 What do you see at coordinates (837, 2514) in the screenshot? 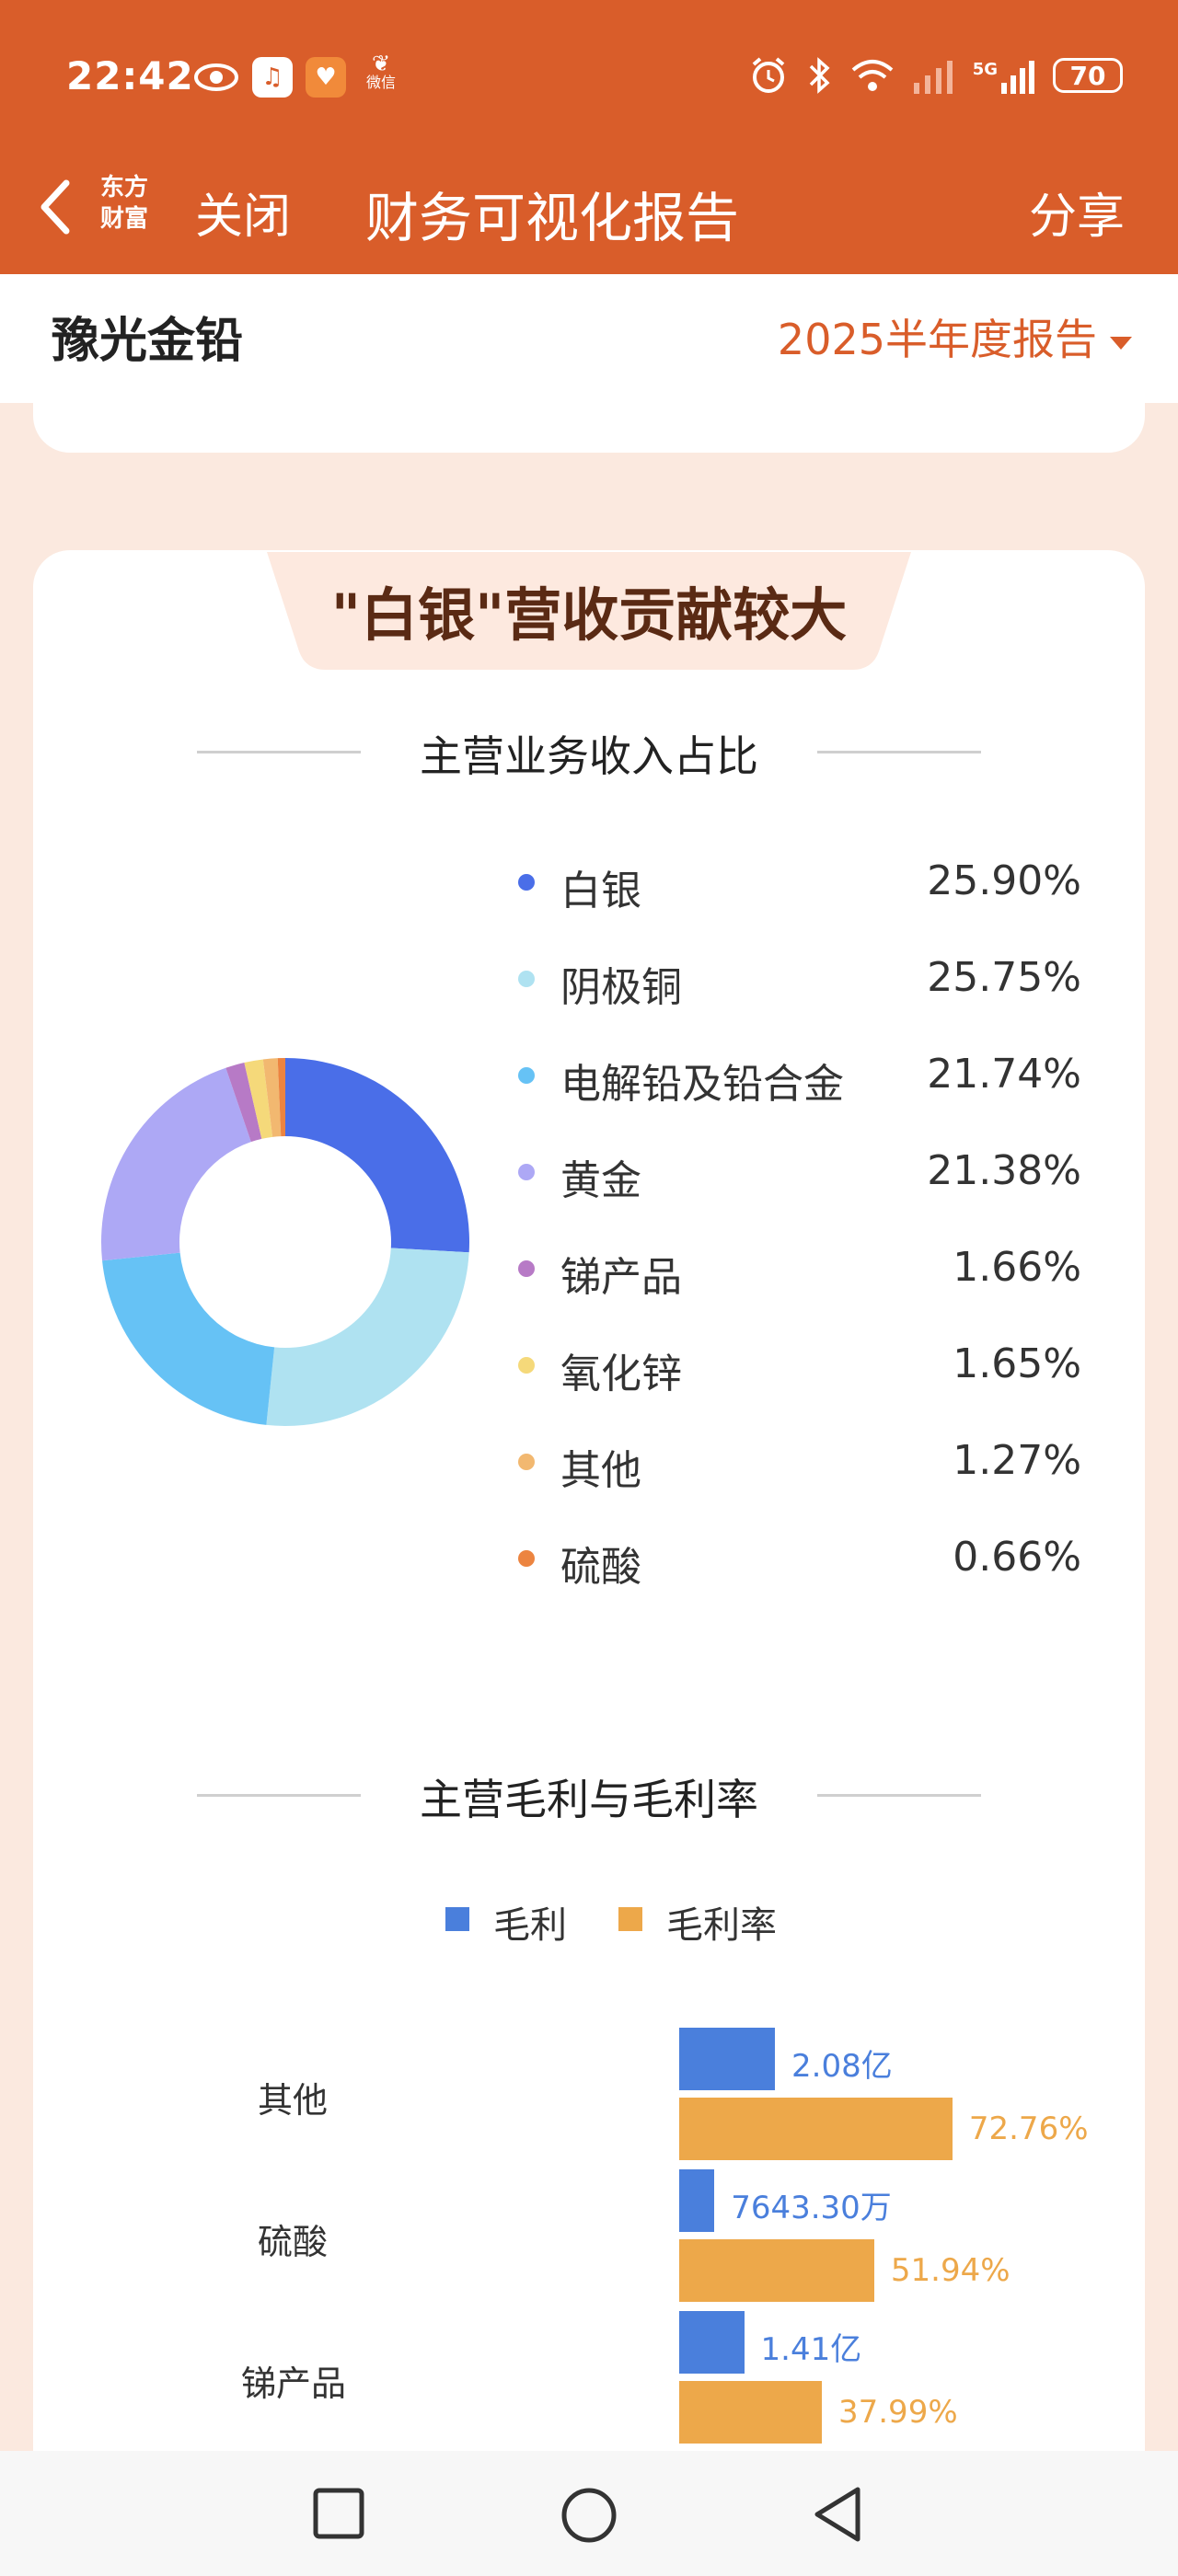
I see `back-triangle-icon` at bounding box center [837, 2514].